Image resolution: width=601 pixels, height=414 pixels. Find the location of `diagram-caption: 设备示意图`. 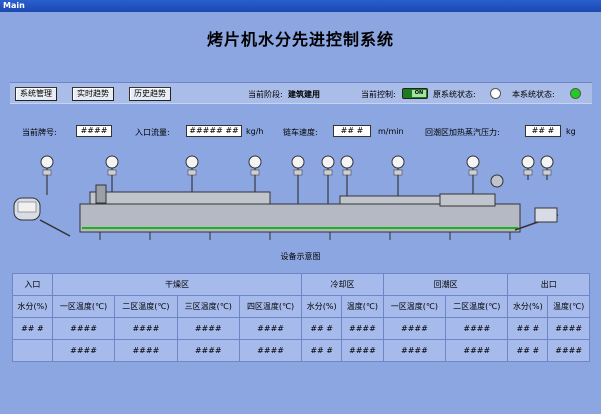

diagram-caption: 设备示意图 is located at coordinates (300, 256).